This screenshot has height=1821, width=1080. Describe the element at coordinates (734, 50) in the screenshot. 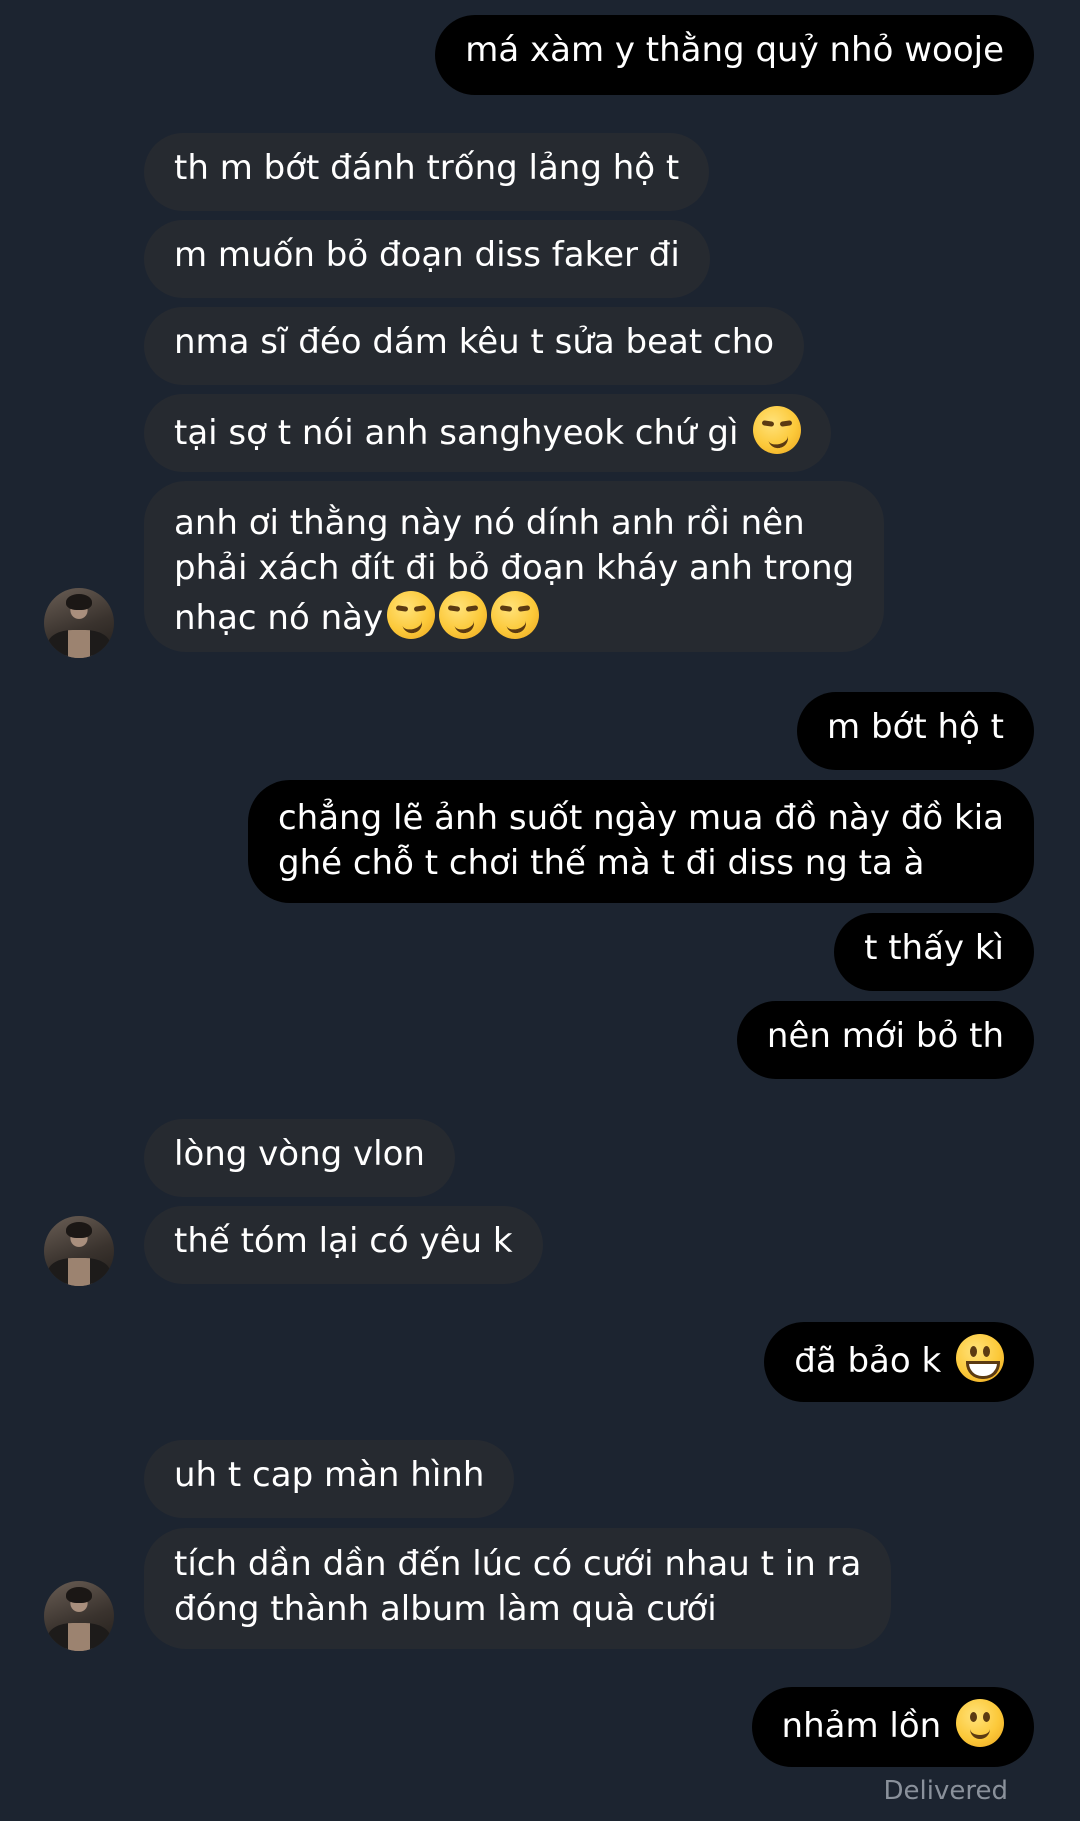

I see `message-text: má xàm y thằng quỷ nhỏ wooje` at that location.